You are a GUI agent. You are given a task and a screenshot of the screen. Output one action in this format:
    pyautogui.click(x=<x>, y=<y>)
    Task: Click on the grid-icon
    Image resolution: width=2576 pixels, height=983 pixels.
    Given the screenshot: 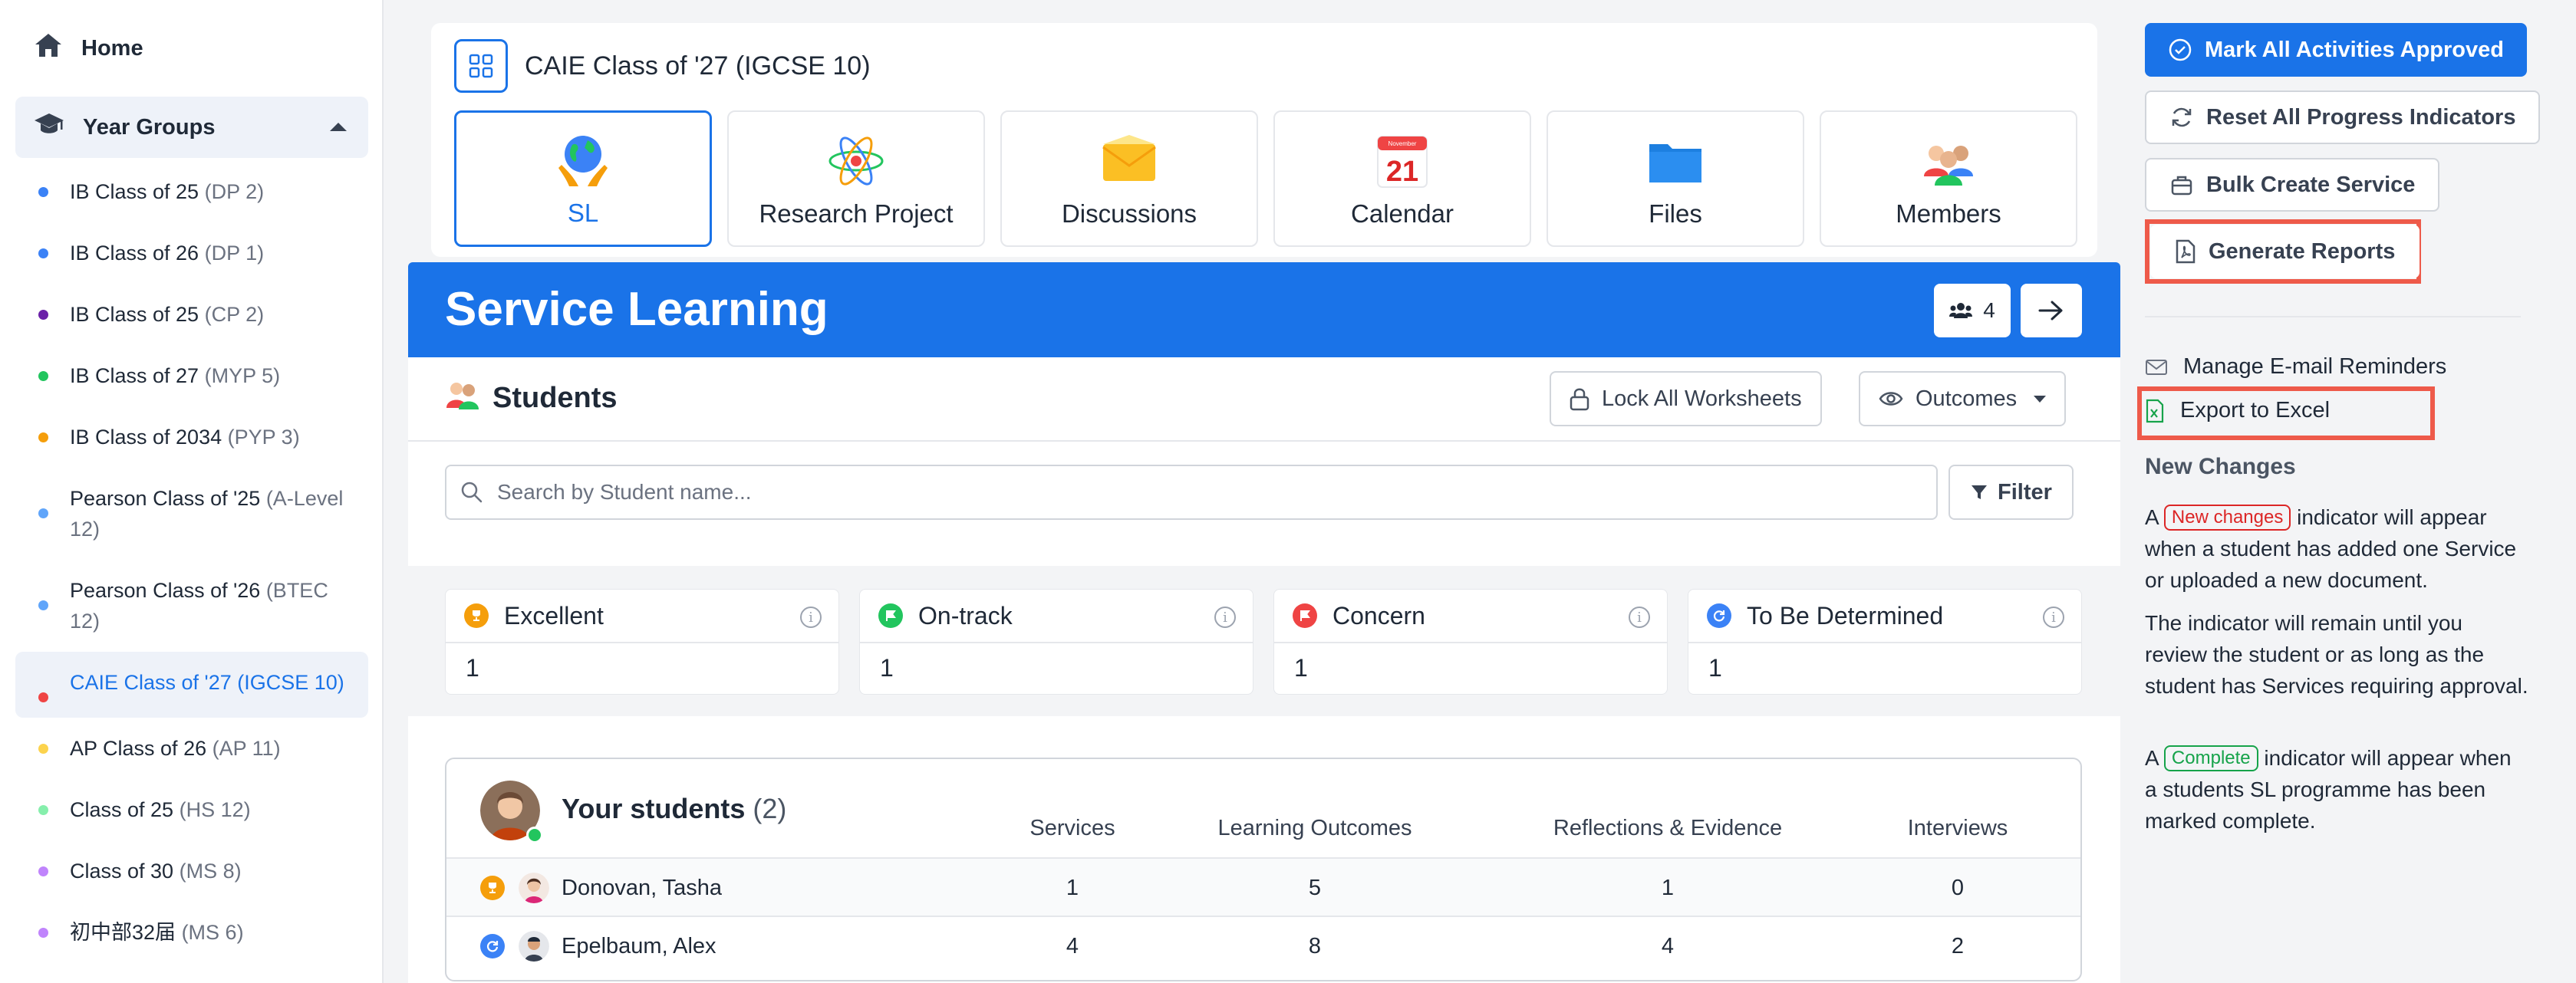 What is the action you would take?
    pyautogui.click(x=481, y=66)
    